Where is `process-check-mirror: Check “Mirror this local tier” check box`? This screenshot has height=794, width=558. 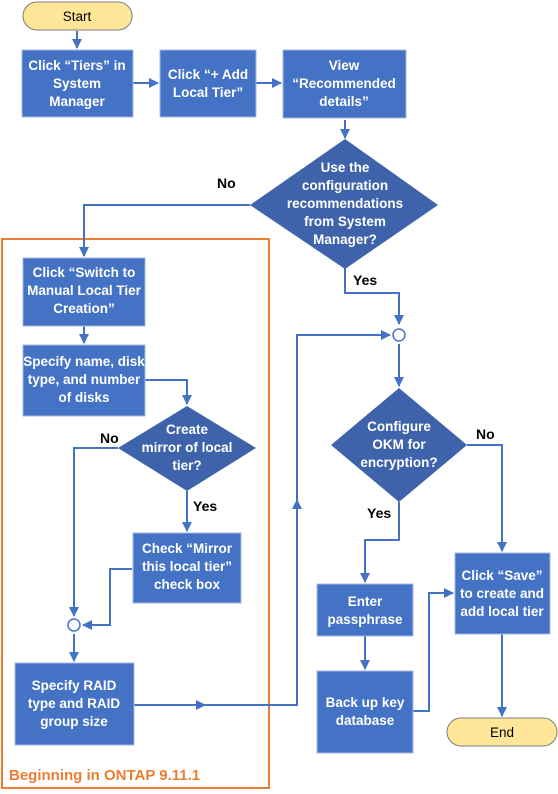 process-check-mirror: Check “Mirror this local tier” check box is located at coordinates (187, 568).